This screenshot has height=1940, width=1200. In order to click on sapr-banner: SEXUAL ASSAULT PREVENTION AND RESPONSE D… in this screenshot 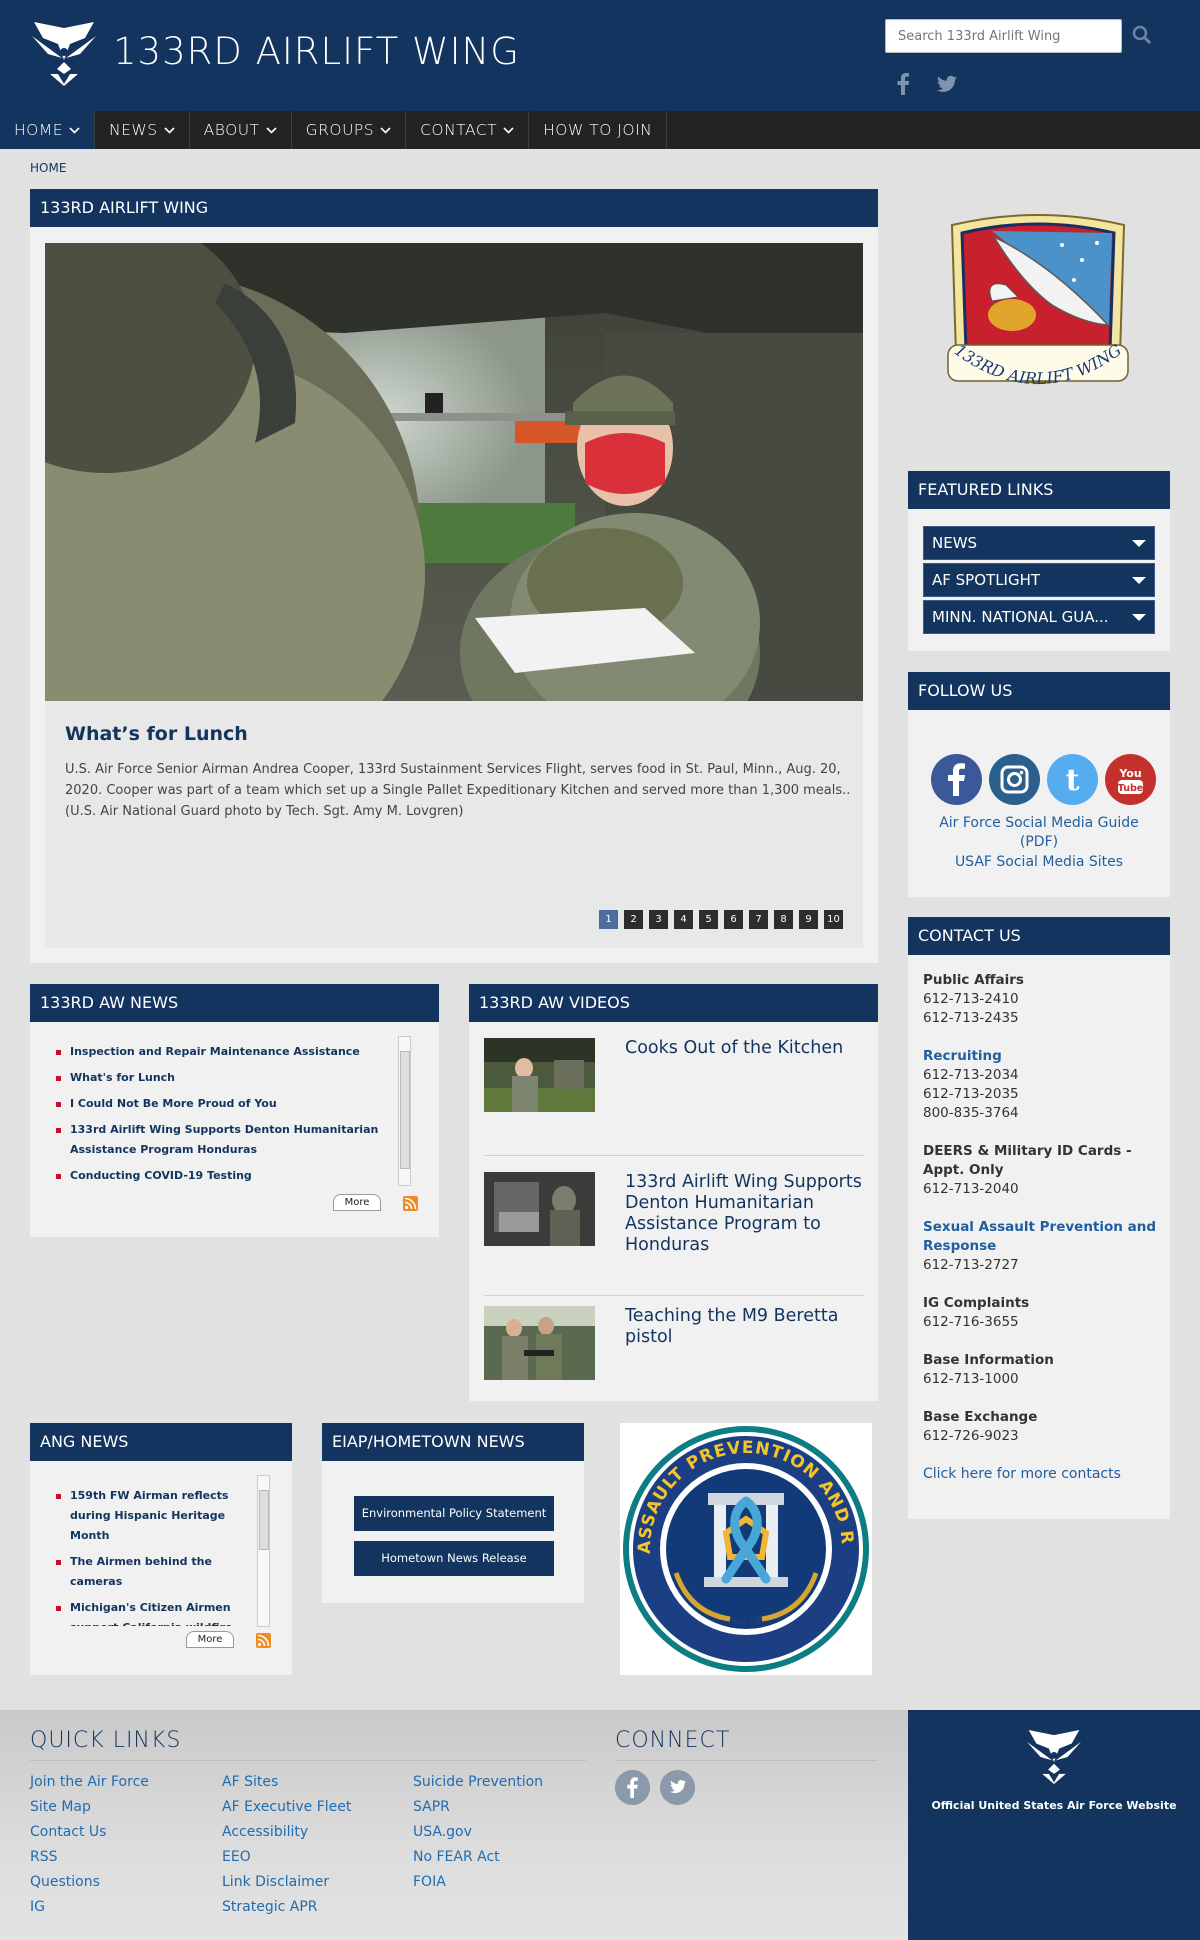, I will do `click(742, 1541)`.